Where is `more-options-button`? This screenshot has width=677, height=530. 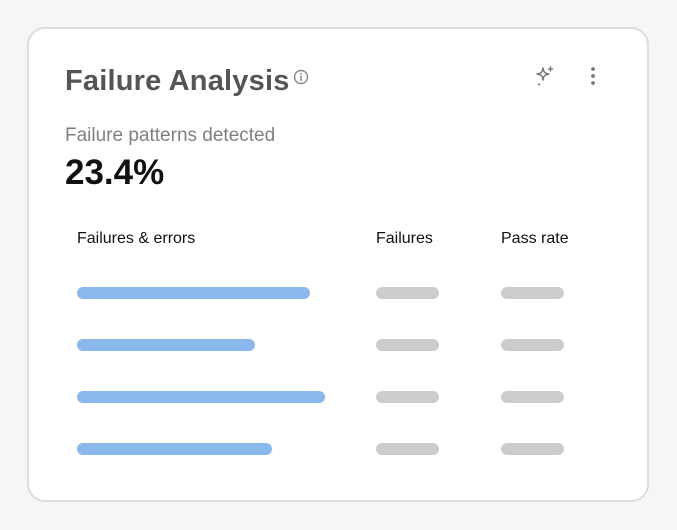
more-options-button is located at coordinates (593, 76).